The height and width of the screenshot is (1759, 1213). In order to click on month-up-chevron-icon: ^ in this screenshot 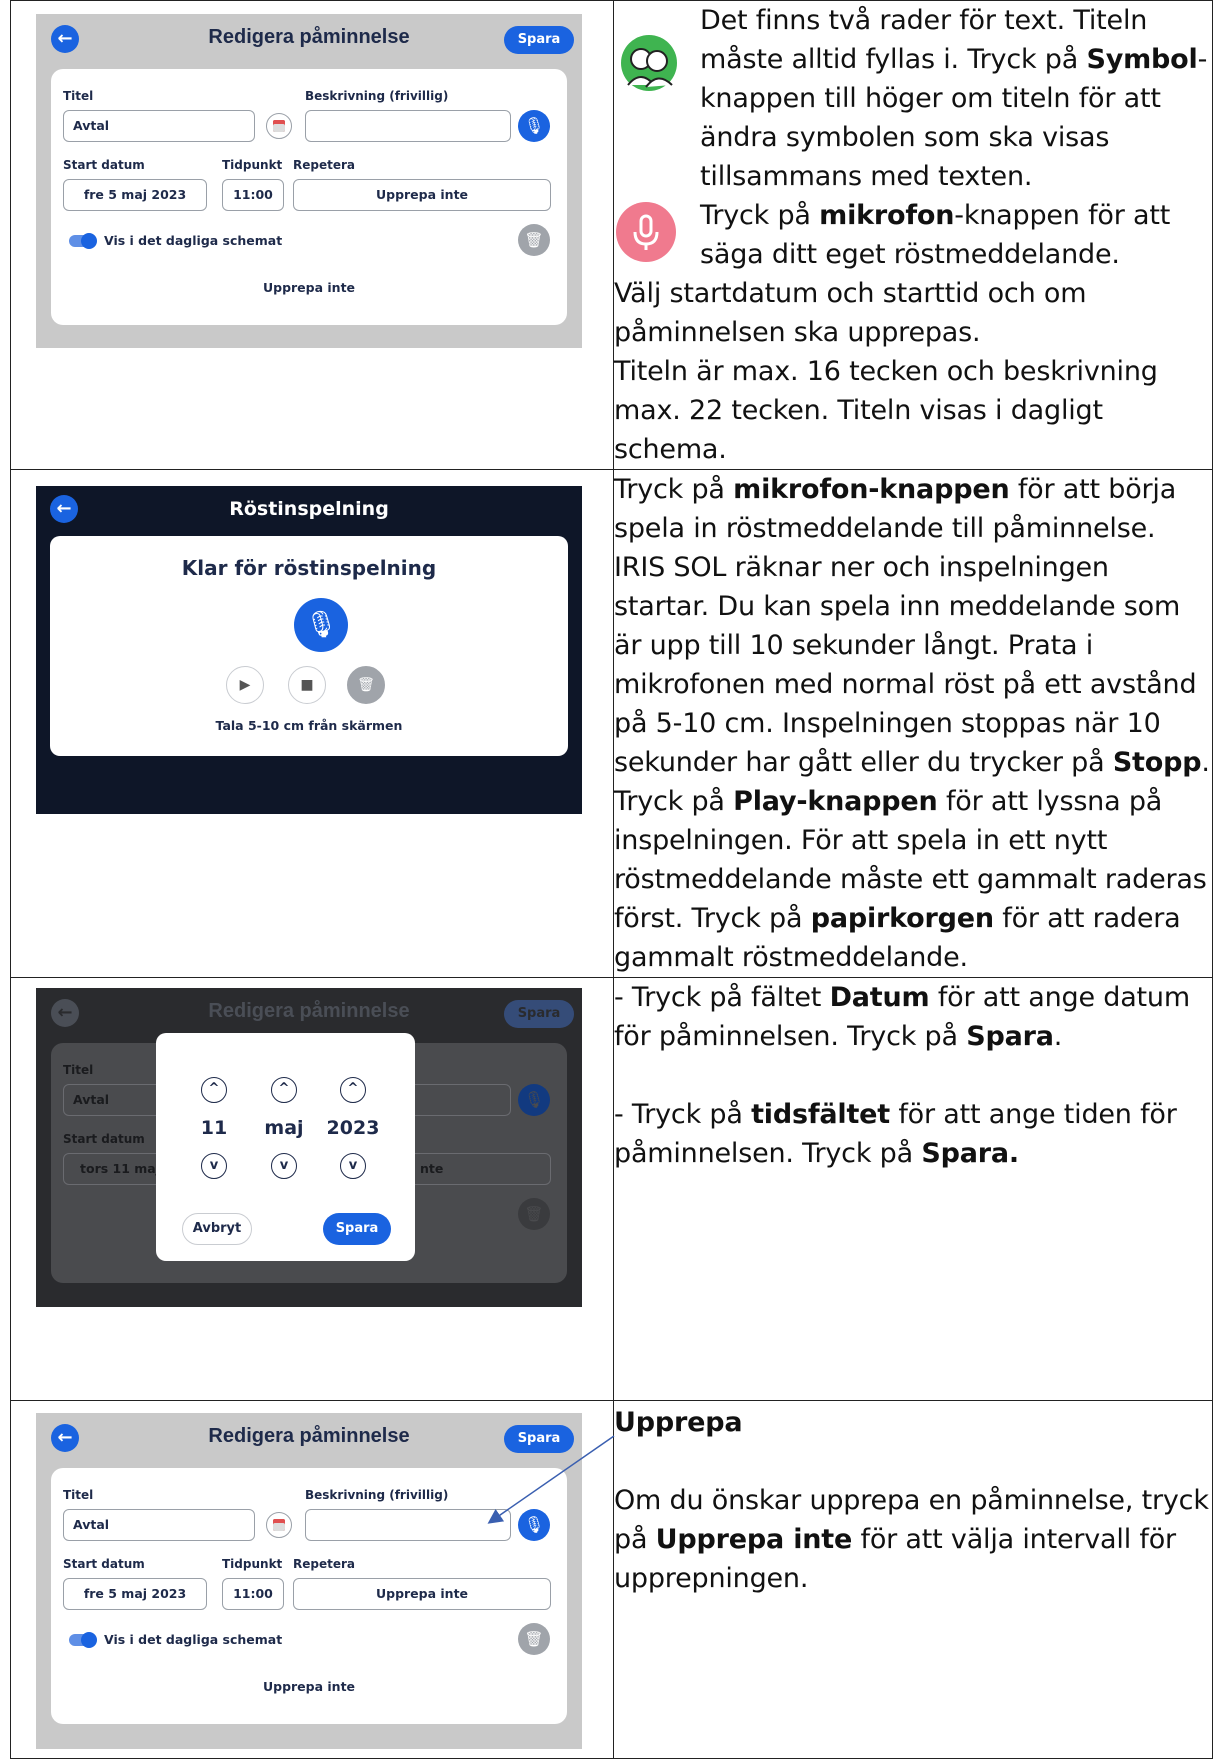, I will do `click(284, 1090)`.